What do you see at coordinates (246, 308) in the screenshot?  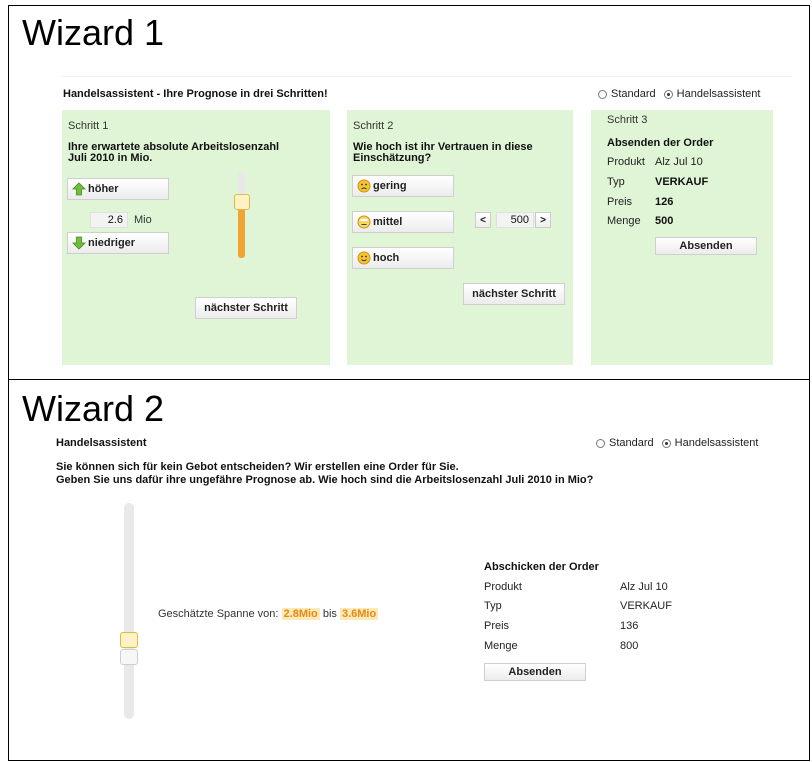 I see `step1-next-button: nächster Schritt` at bounding box center [246, 308].